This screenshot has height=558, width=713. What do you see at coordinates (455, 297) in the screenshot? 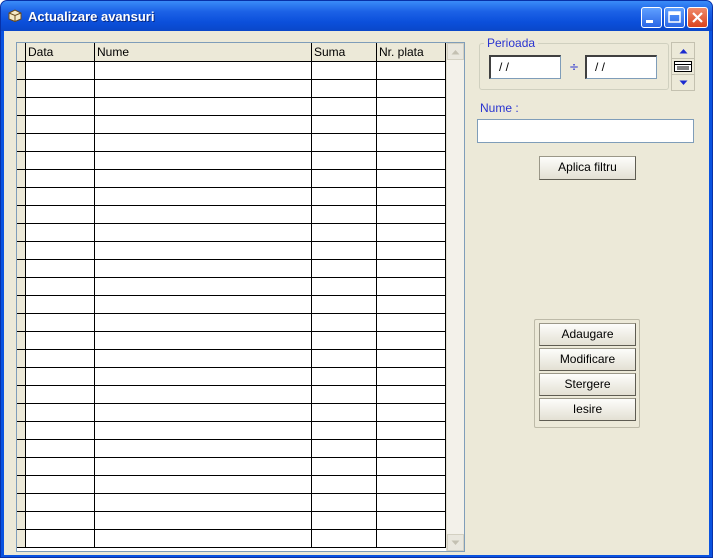
I see `grid-vertical-scrollbar` at bounding box center [455, 297].